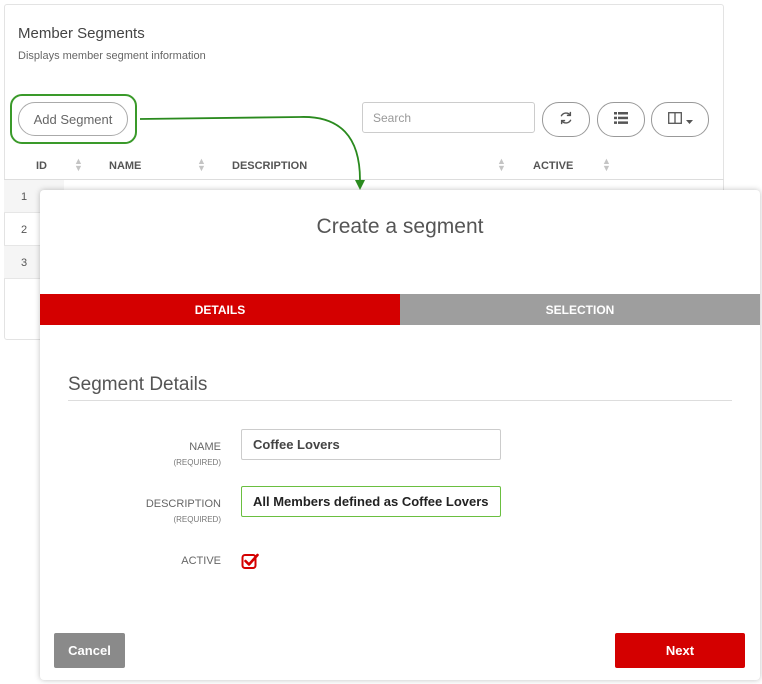 The width and height of the screenshot is (762, 684). Describe the element at coordinates (41, 166) in the screenshot. I see `column-header-id: ID` at that location.